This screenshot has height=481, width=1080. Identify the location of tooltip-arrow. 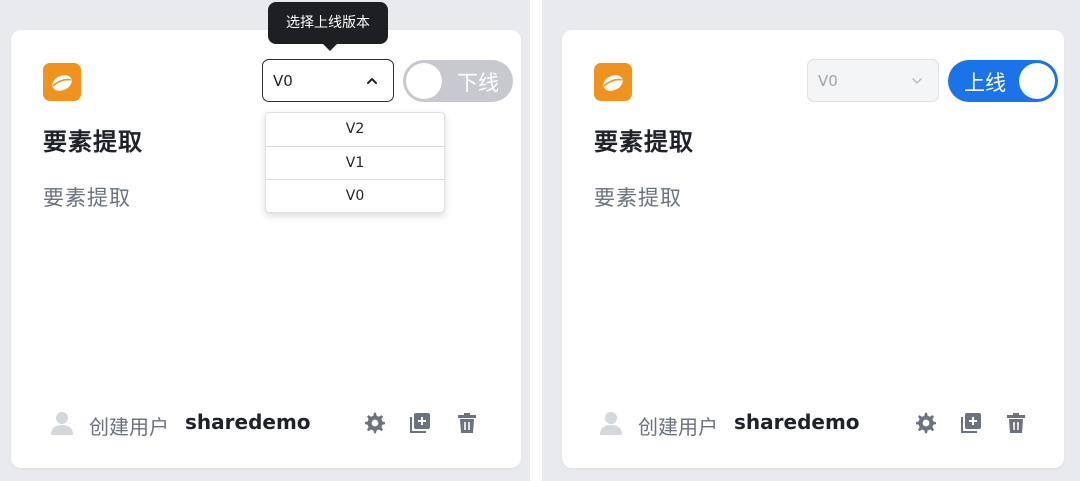
(330, 47).